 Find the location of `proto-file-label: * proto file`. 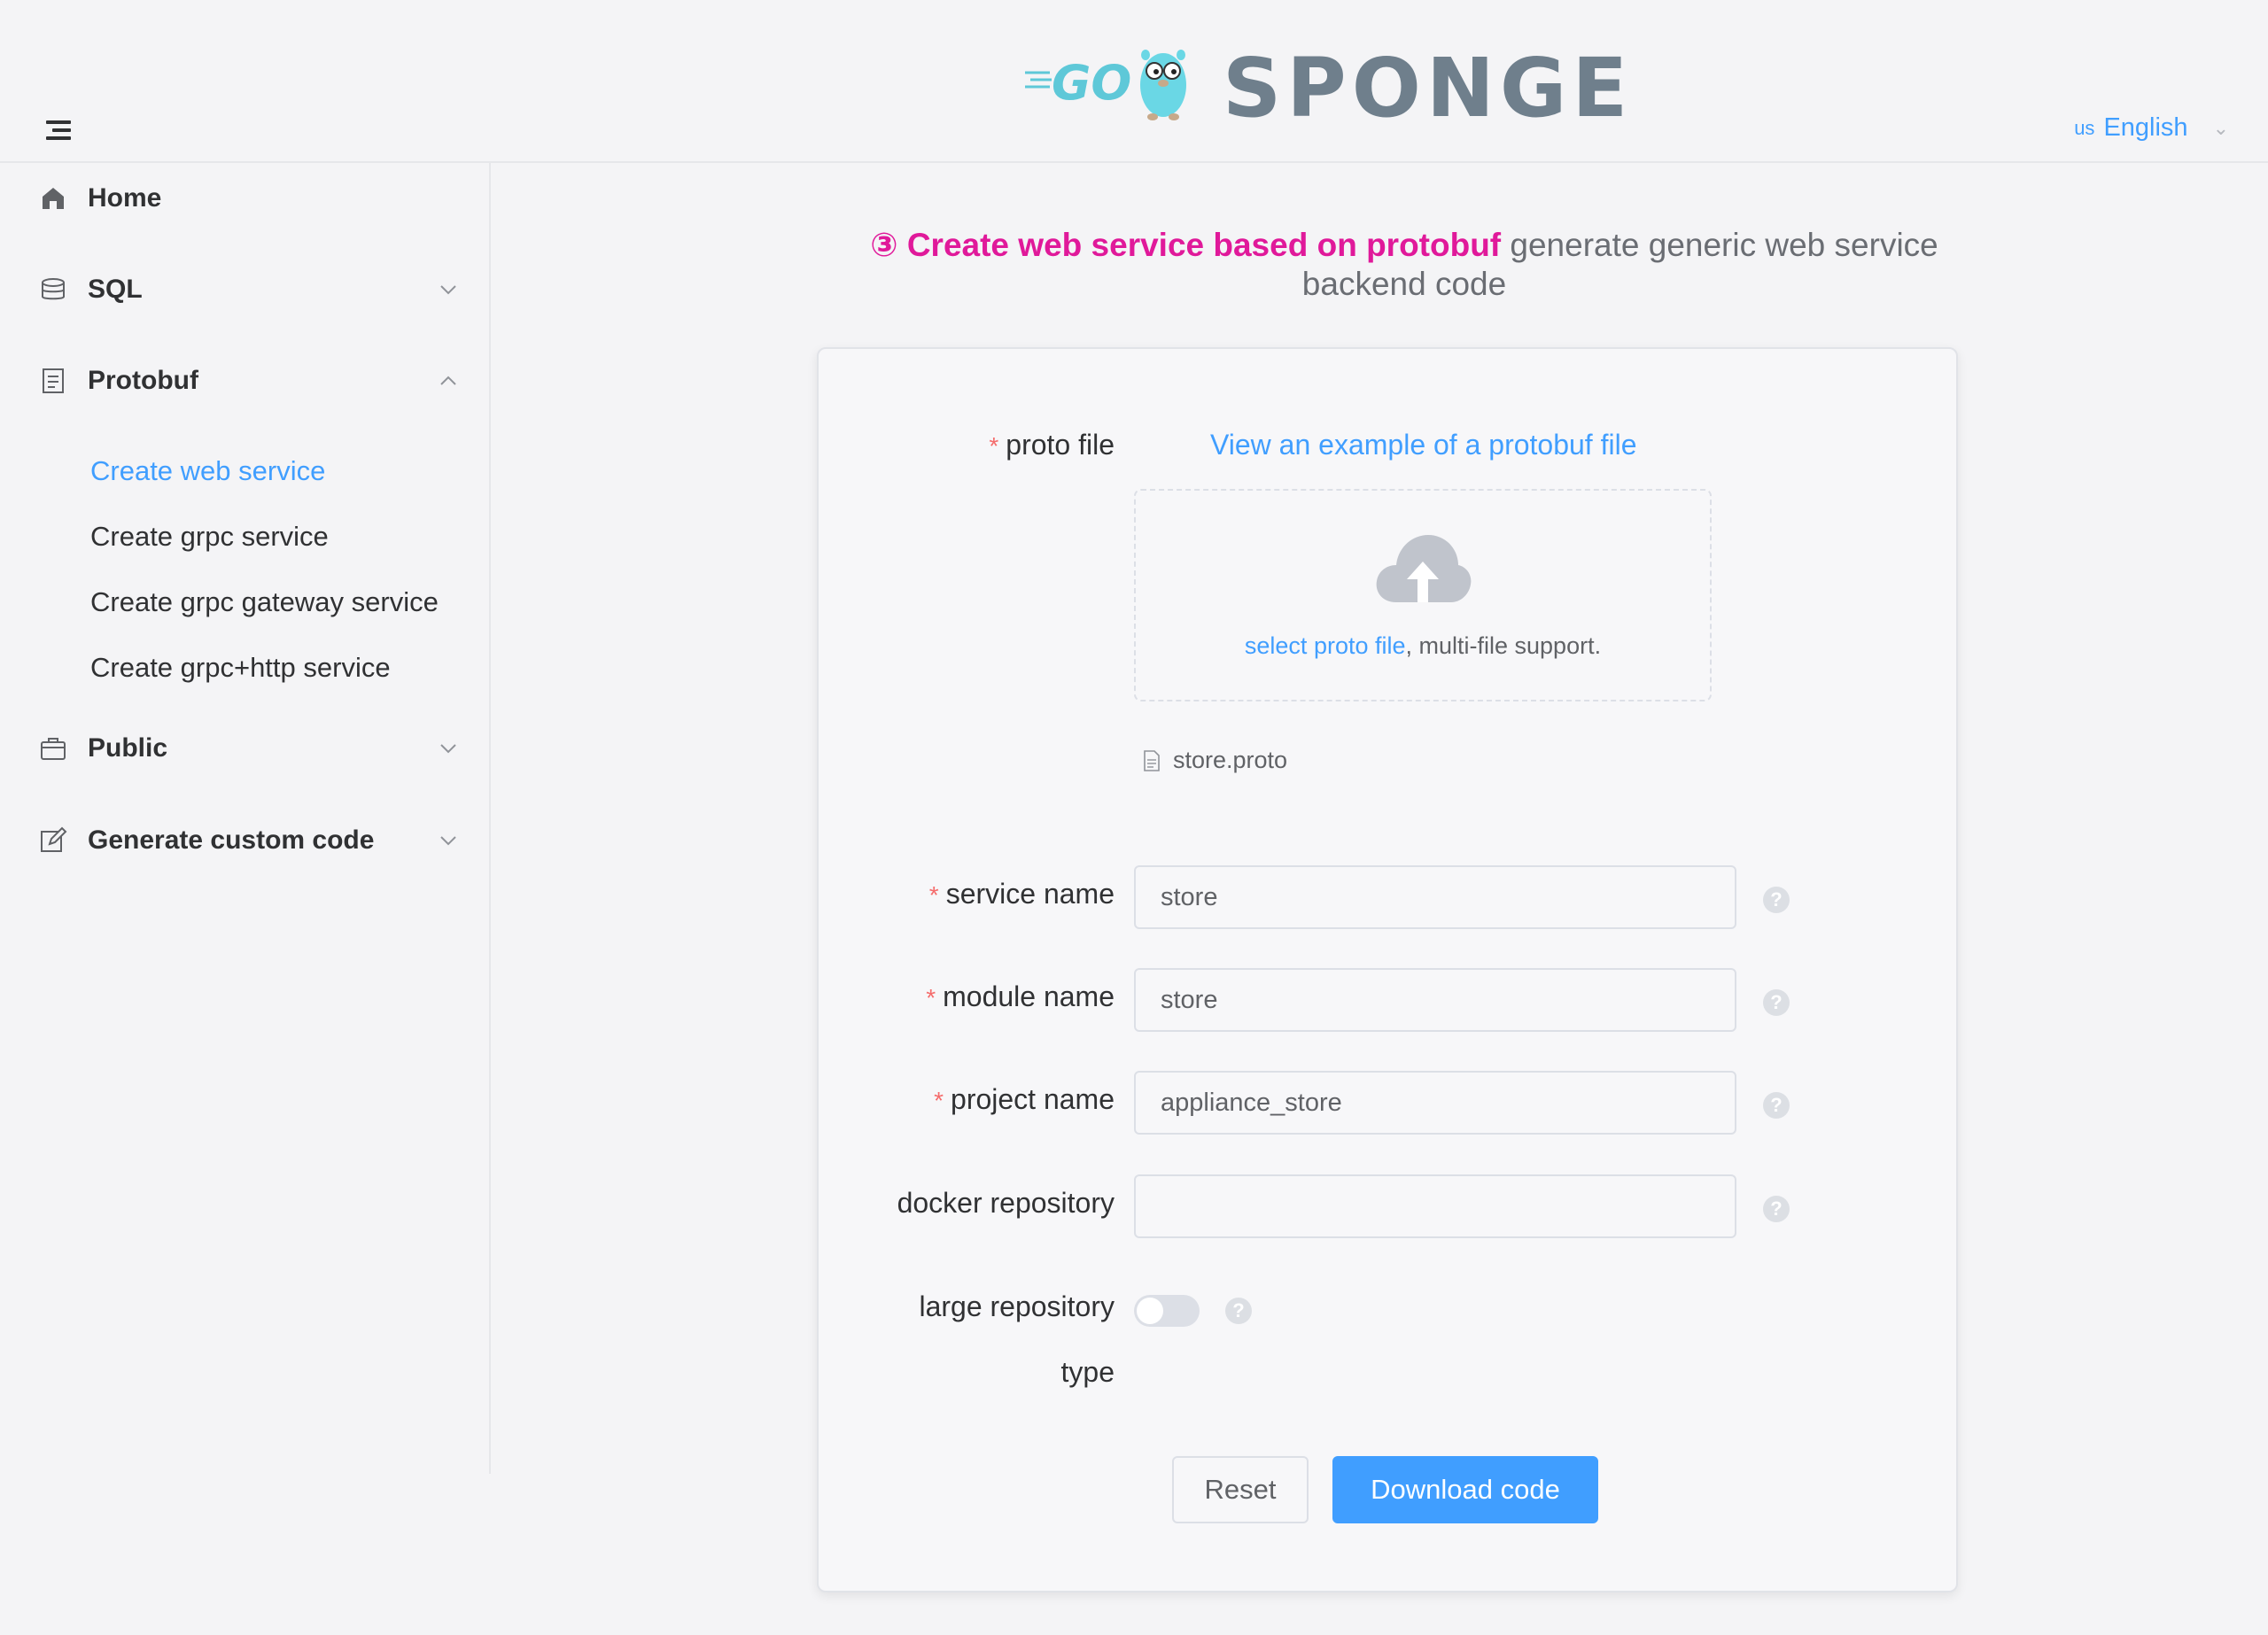

proto-file-label: * proto file is located at coordinates (1052, 445).